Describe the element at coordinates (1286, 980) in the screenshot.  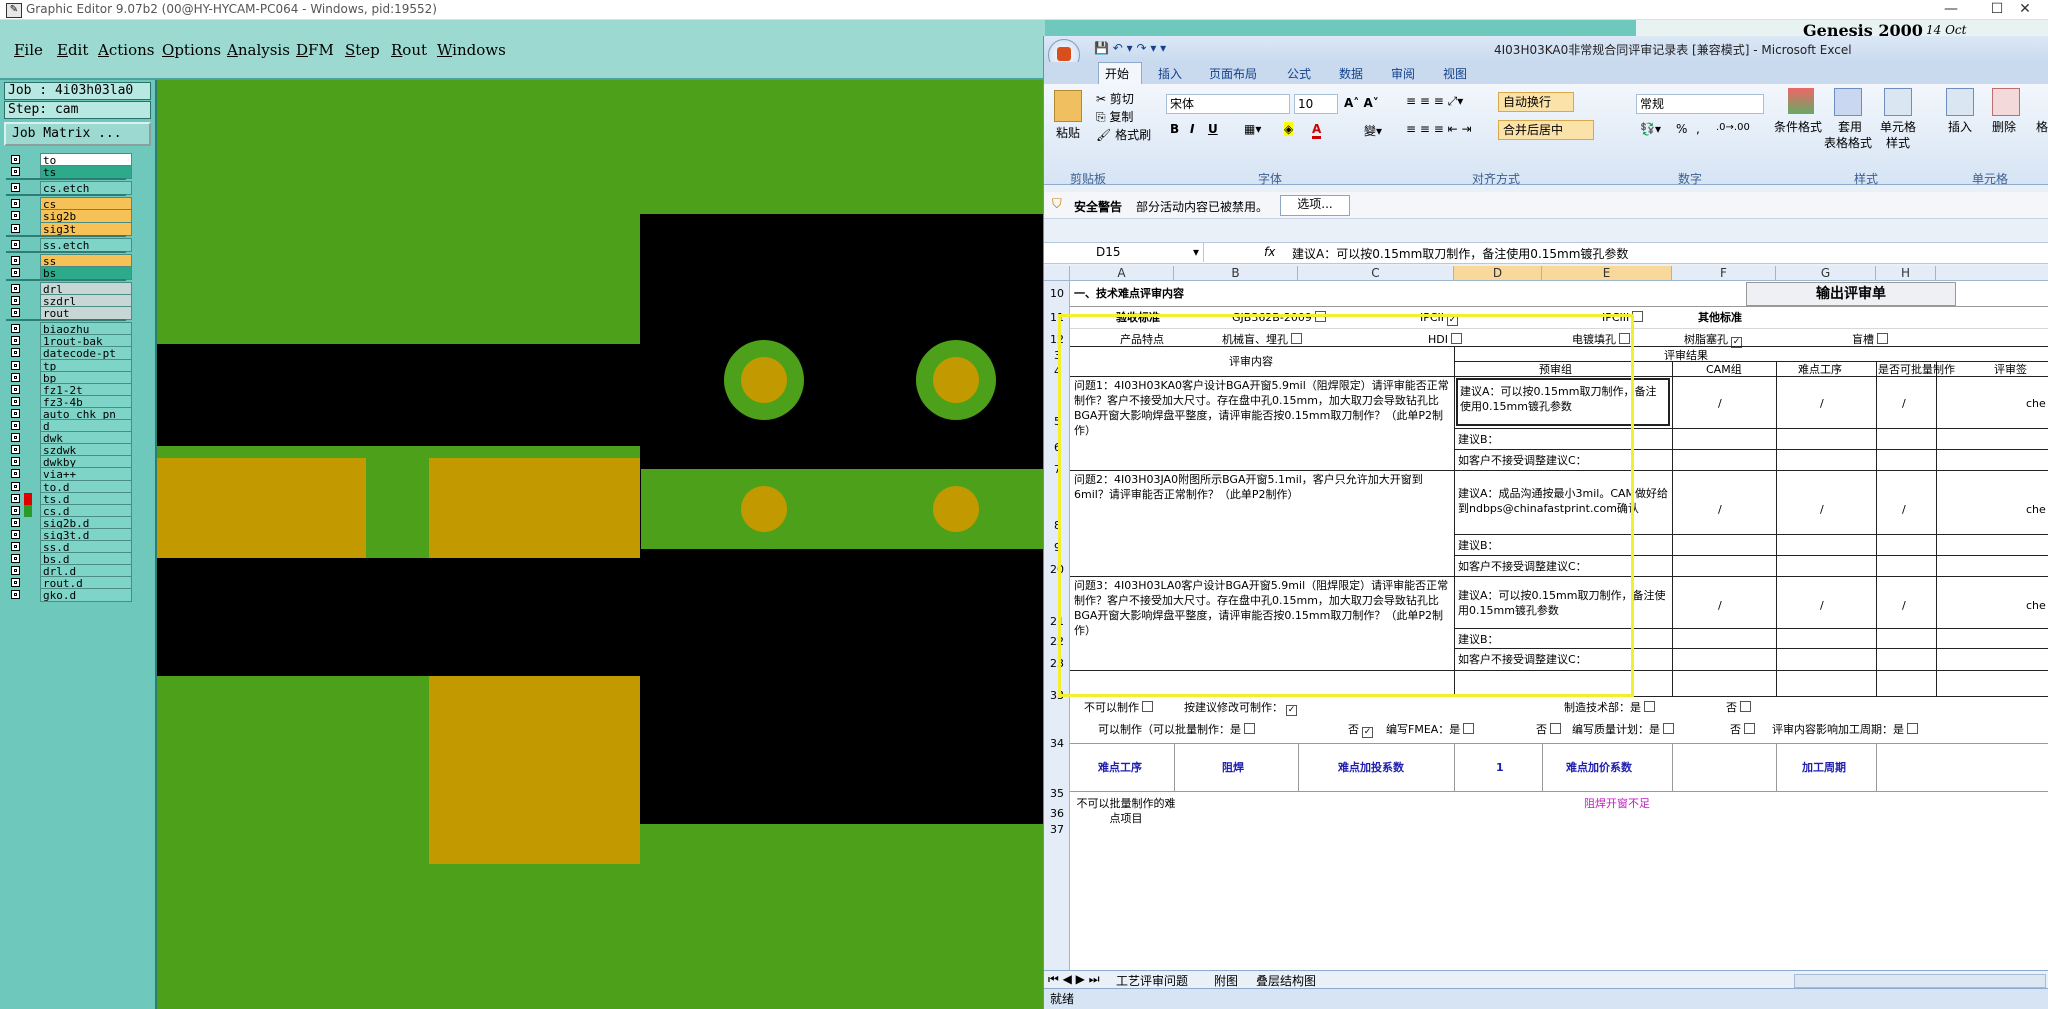
I see `sheet-tab-3: 叠层结构图` at that location.